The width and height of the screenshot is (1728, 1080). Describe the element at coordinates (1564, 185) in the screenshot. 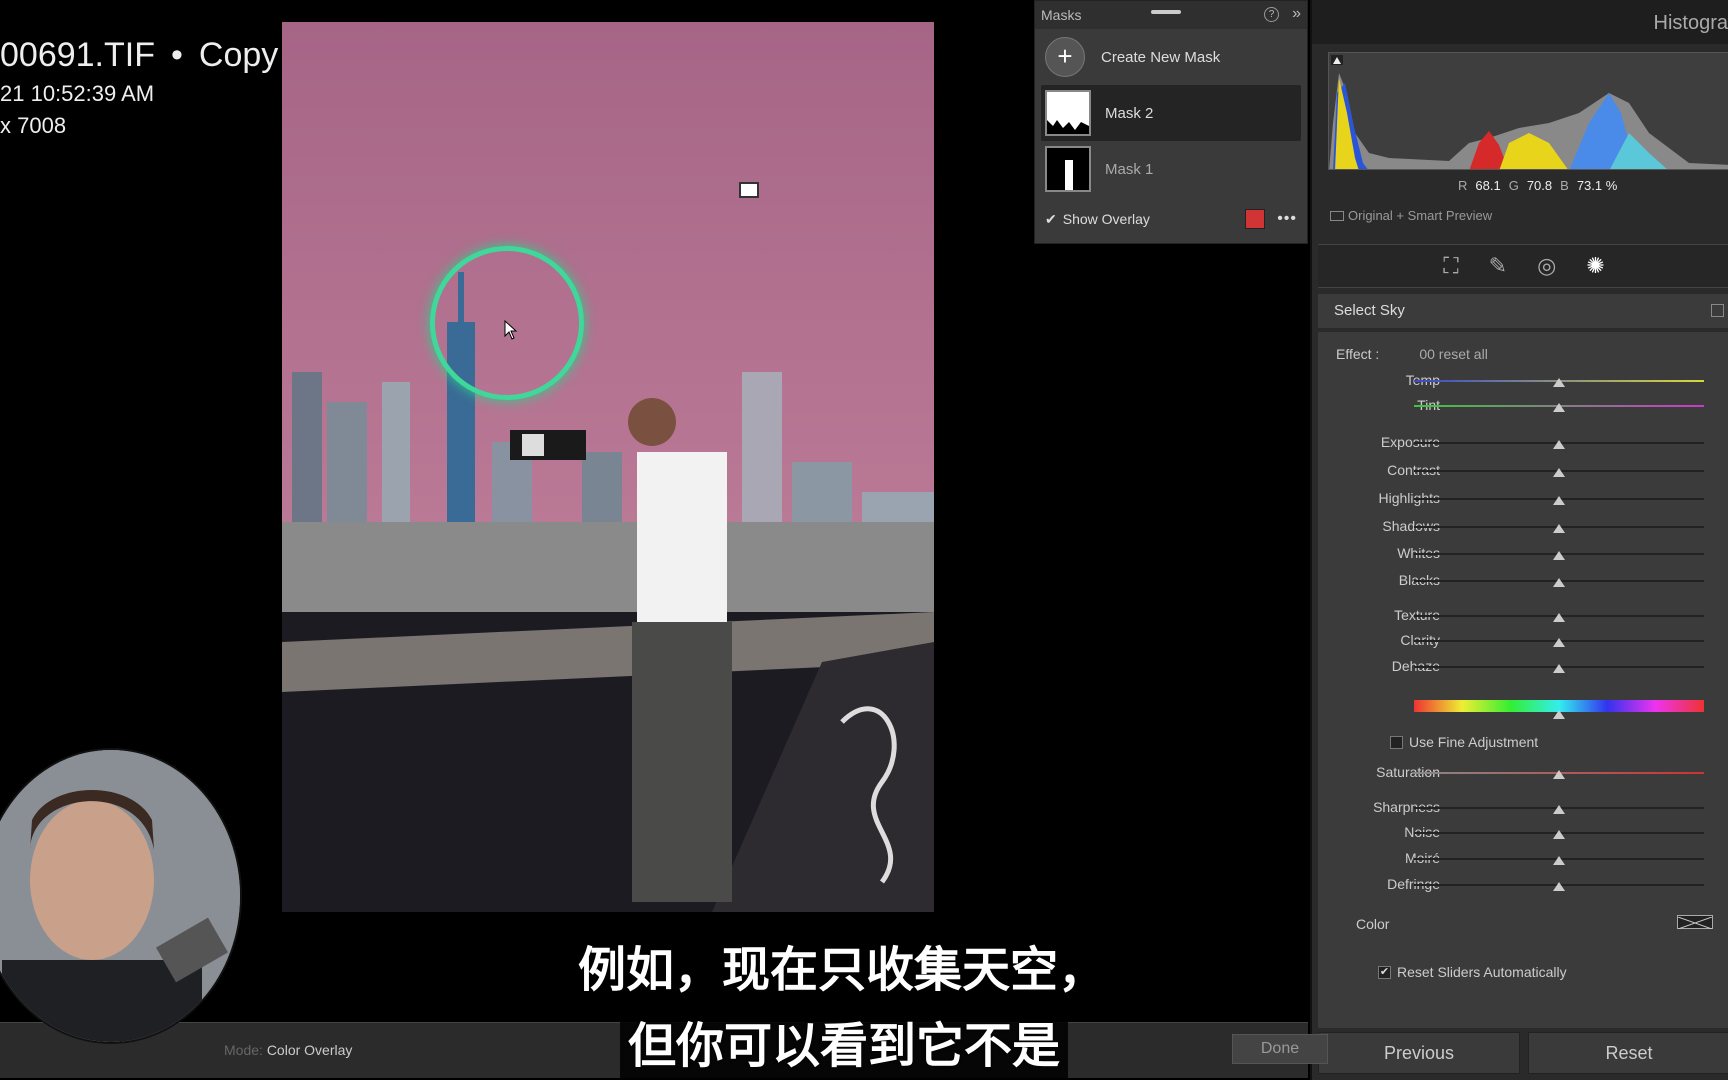

I see `b-label: B` at that location.